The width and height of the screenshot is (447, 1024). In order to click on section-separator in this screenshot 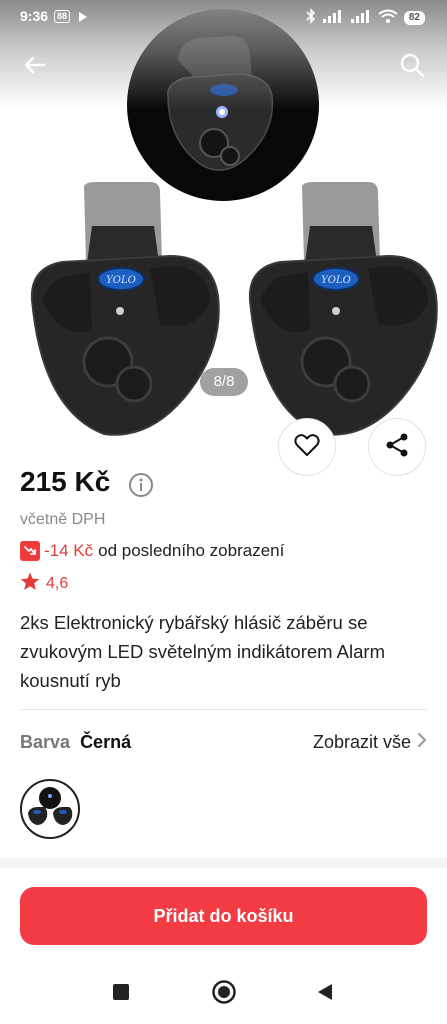, I will do `click(223, 863)`.